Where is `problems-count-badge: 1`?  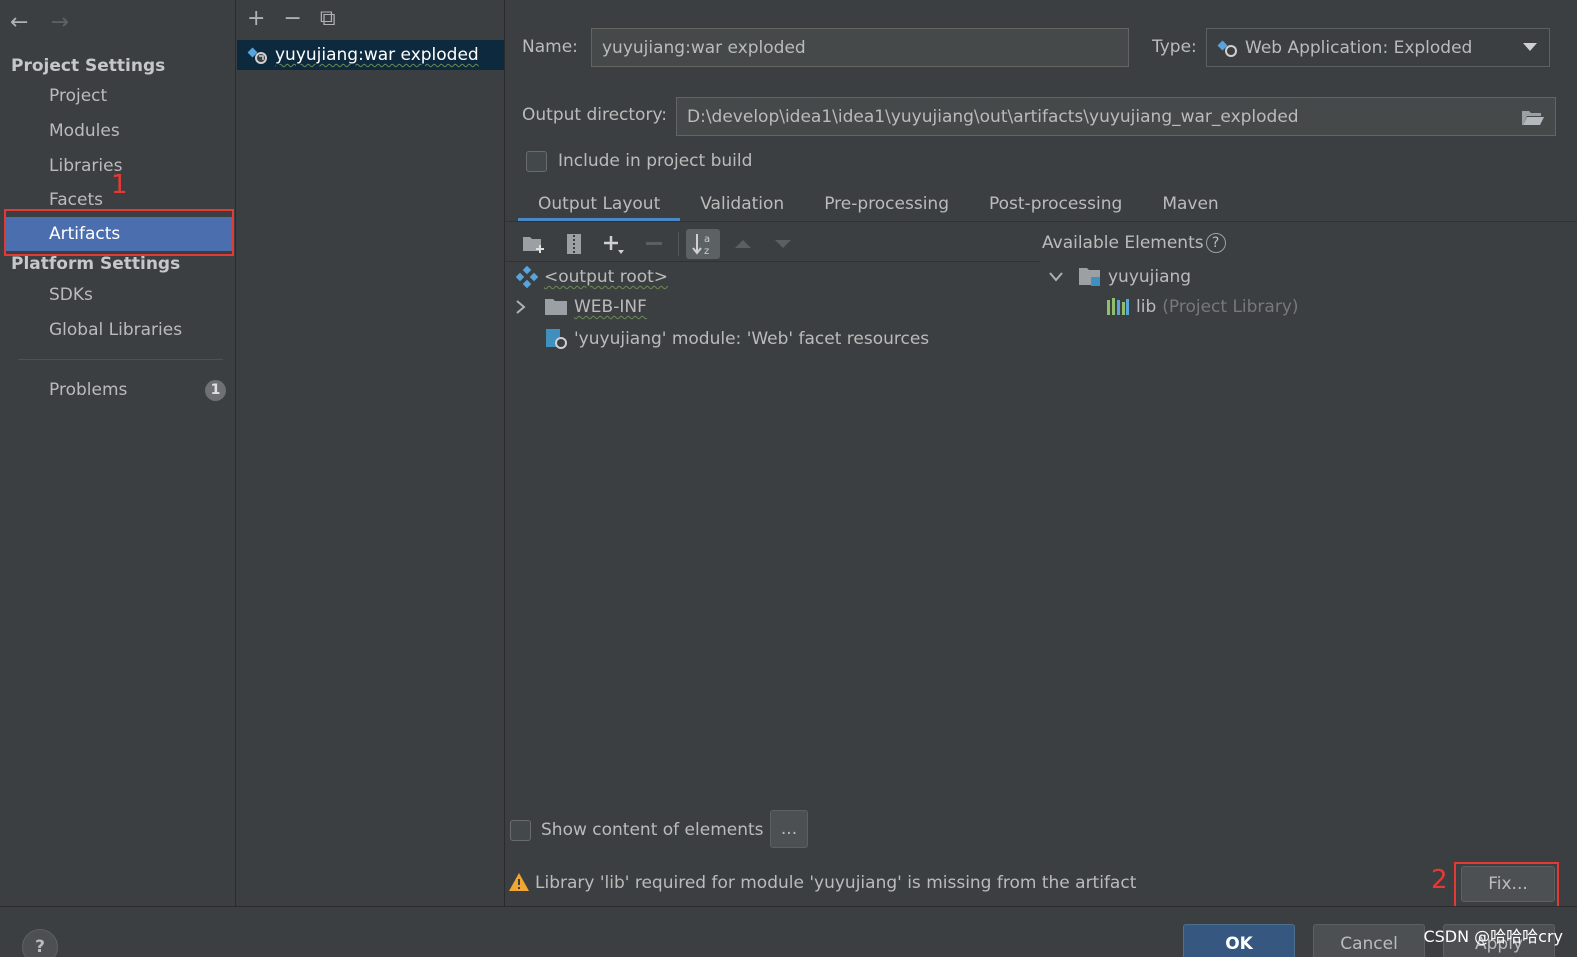
problems-count-badge: 1 is located at coordinates (215, 390).